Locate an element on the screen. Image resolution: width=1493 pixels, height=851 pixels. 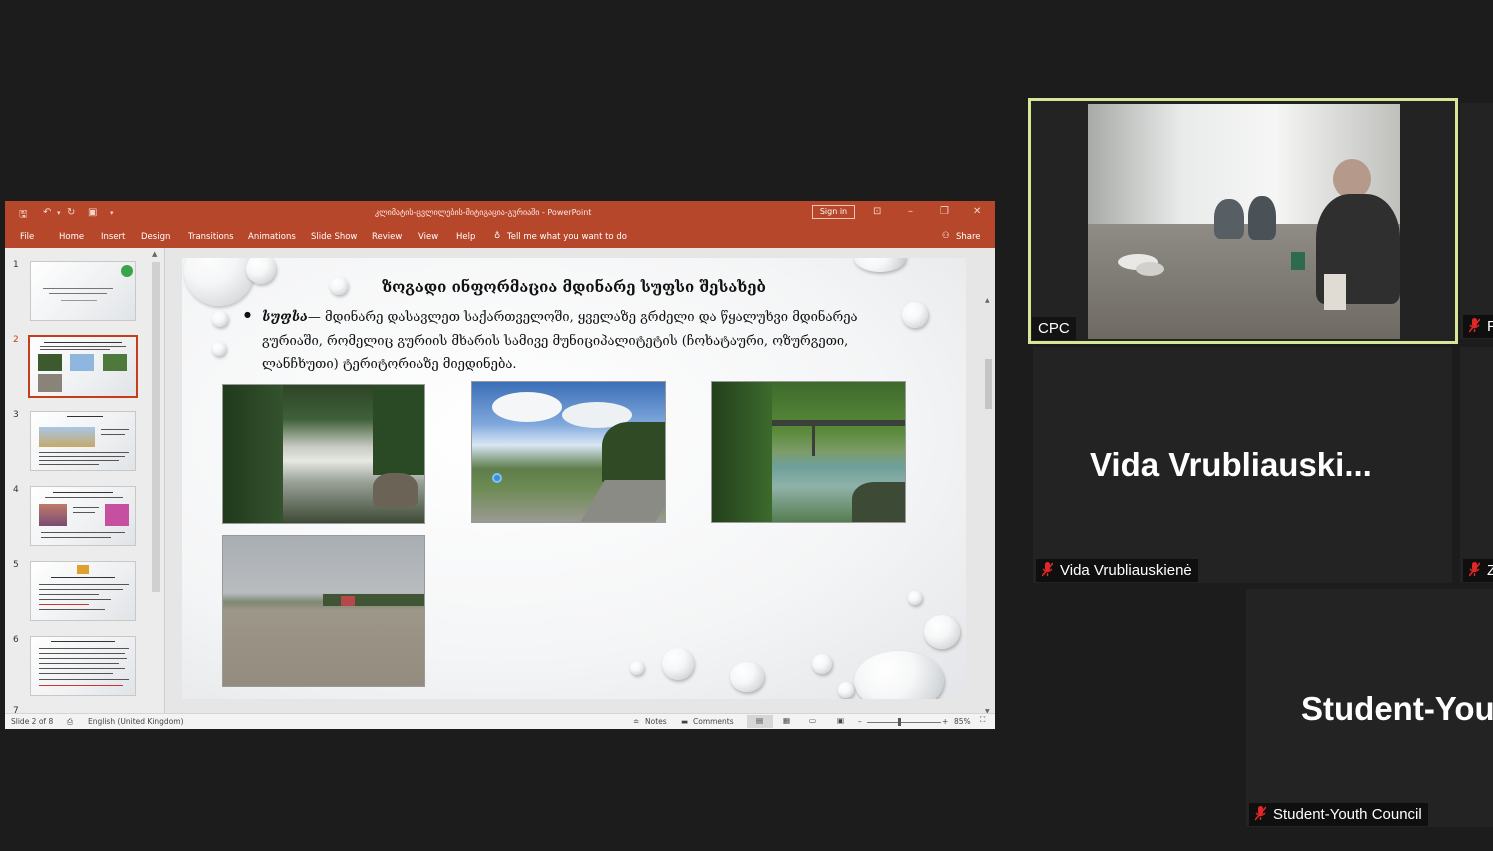
zoom-level: 85% is located at coordinates (962, 721).